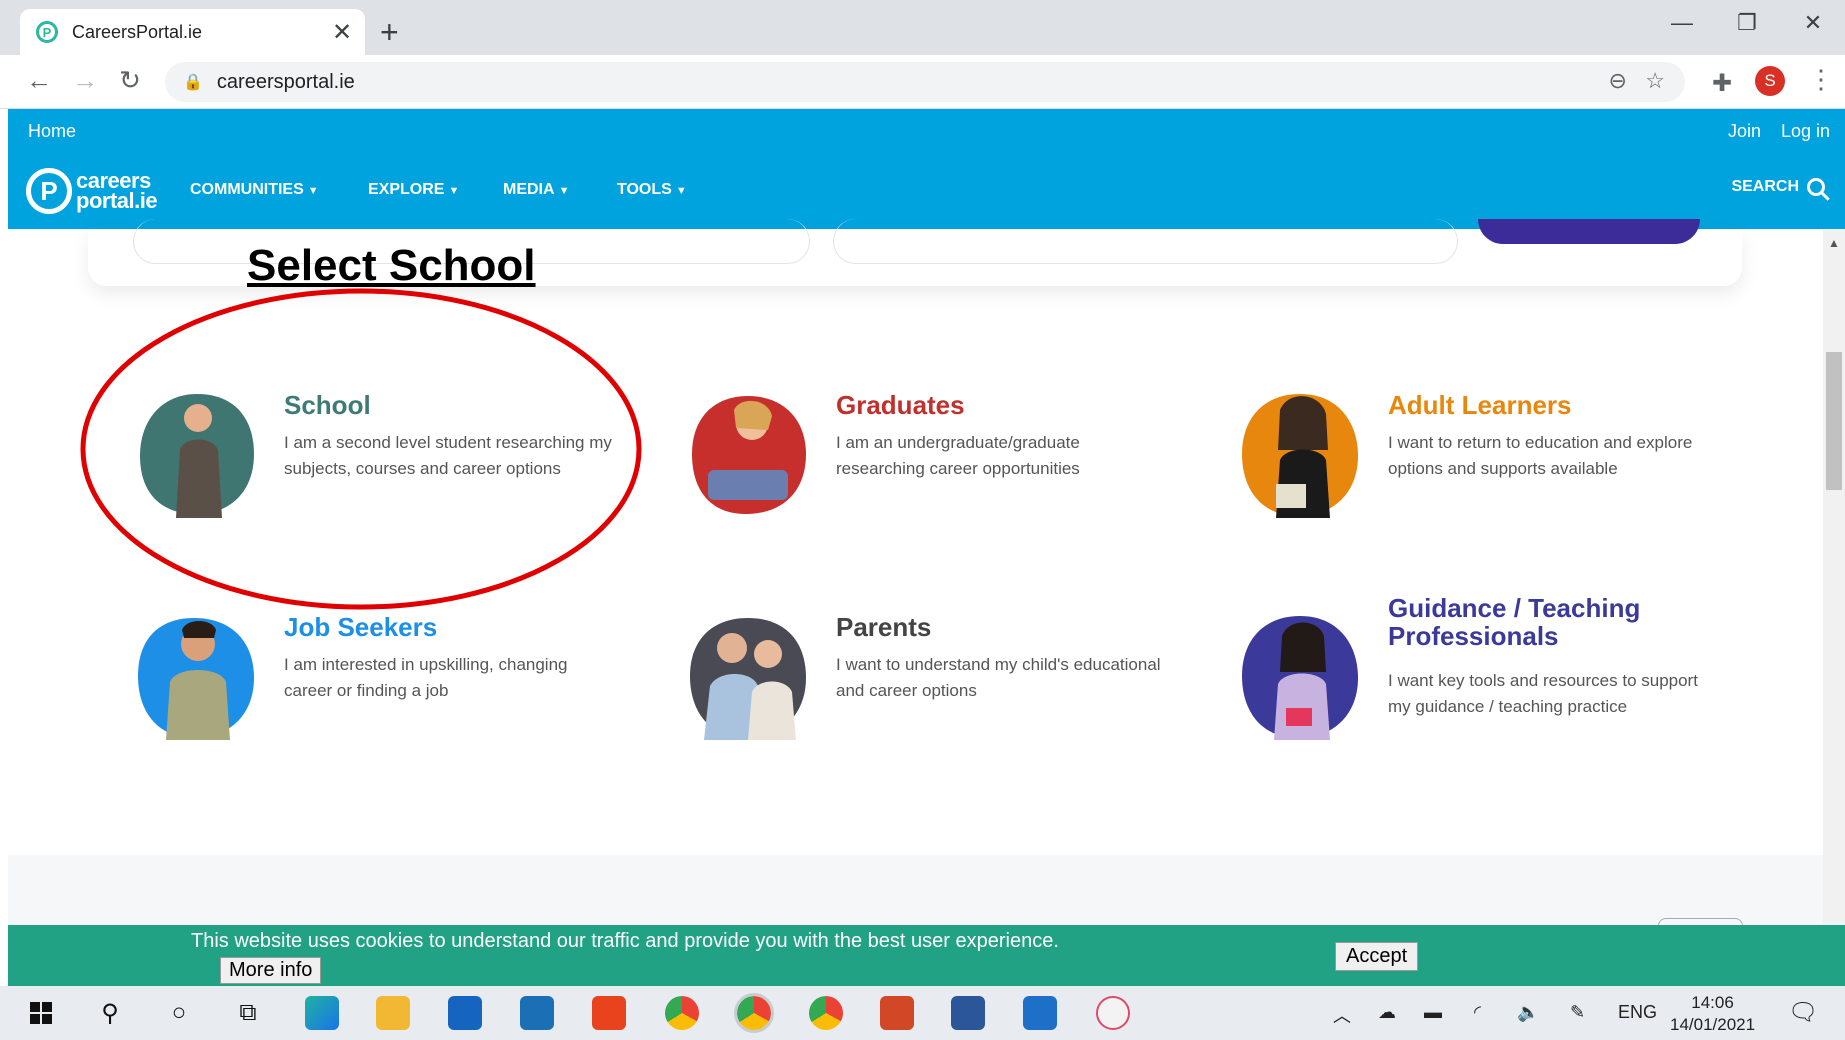 Image resolution: width=1845 pixels, height=1040 pixels. What do you see at coordinates (1113, 1013) in the screenshot?
I see `snipping-tool-icon` at bounding box center [1113, 1013].